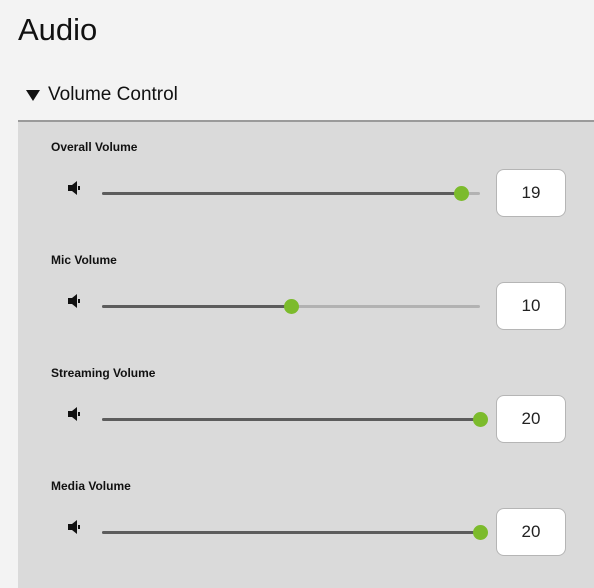 This screenshot has width=594, height=588. I want to click on overall-volume-label: Overall Volume, so click(94, 147).